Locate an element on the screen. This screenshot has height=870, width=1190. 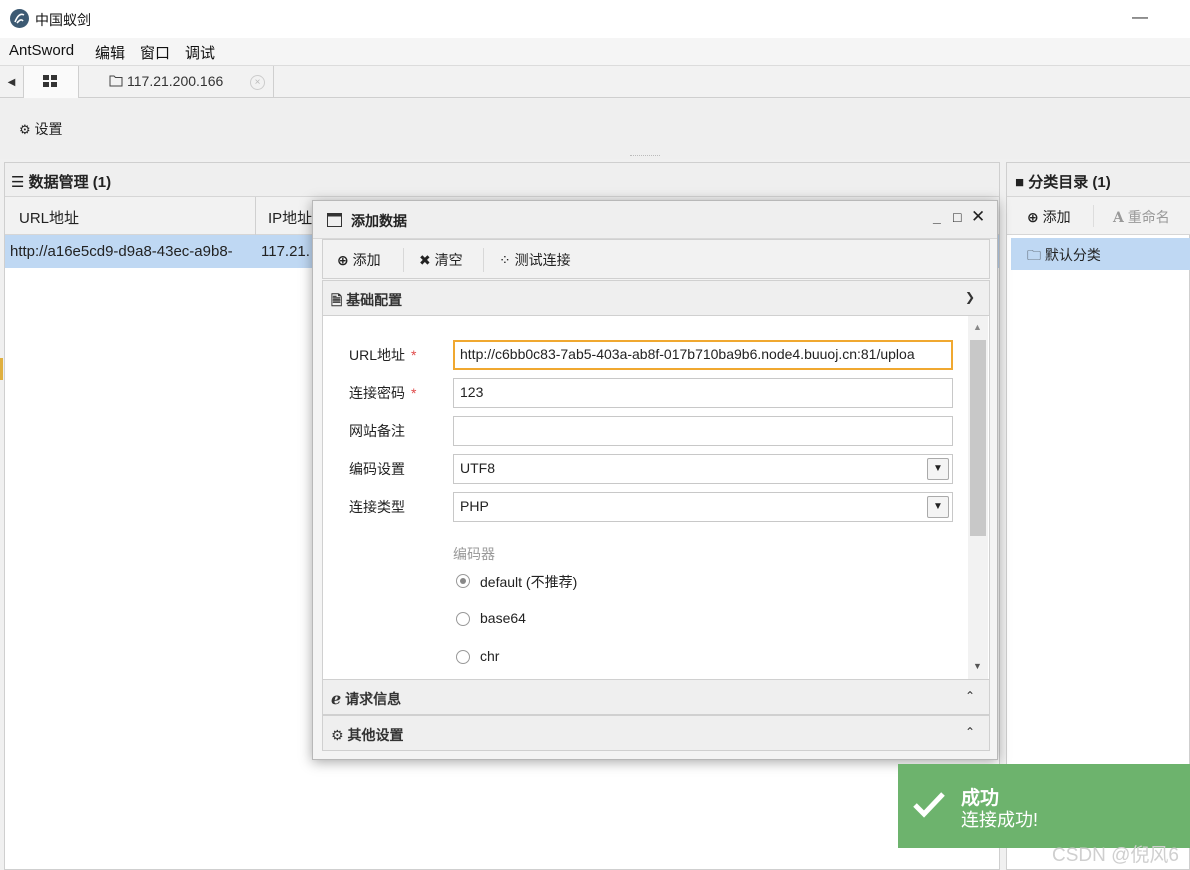
document-icon: 🗎 is located at coordinates (337, 300).